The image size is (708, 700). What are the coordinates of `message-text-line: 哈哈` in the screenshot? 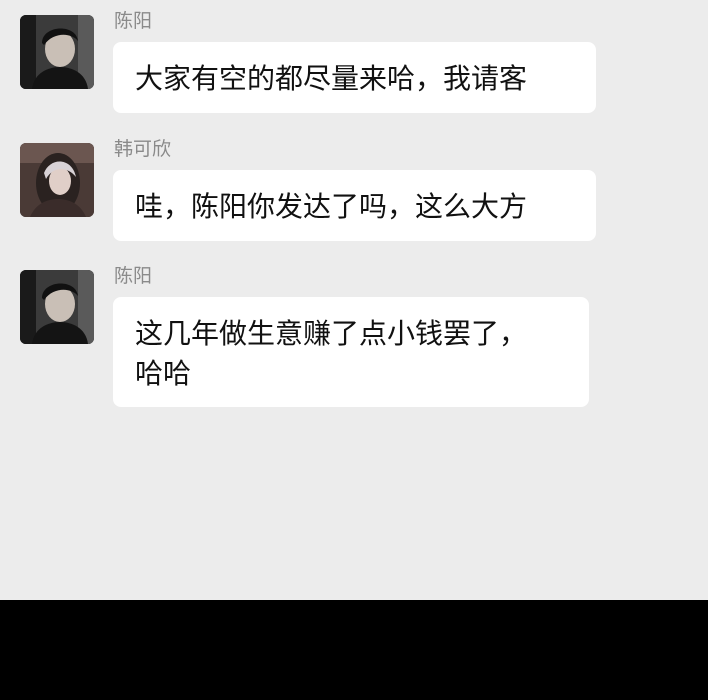 It's located at (163, 373).